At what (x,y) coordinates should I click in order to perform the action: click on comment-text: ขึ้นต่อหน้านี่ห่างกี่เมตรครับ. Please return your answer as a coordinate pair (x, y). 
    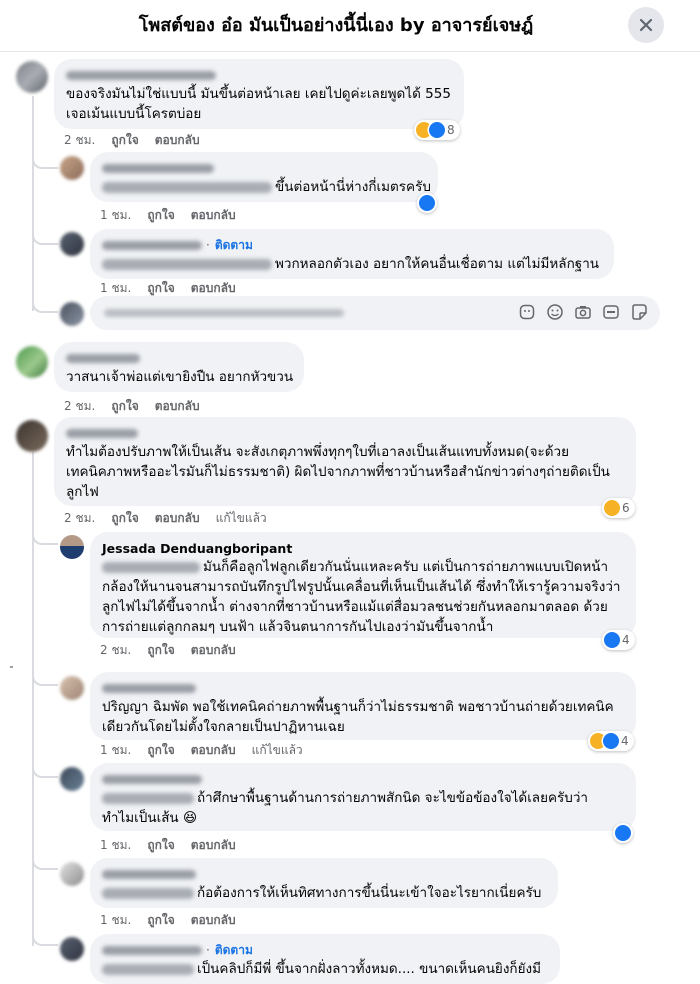
    Looking at the image, I should click on (266, 187).